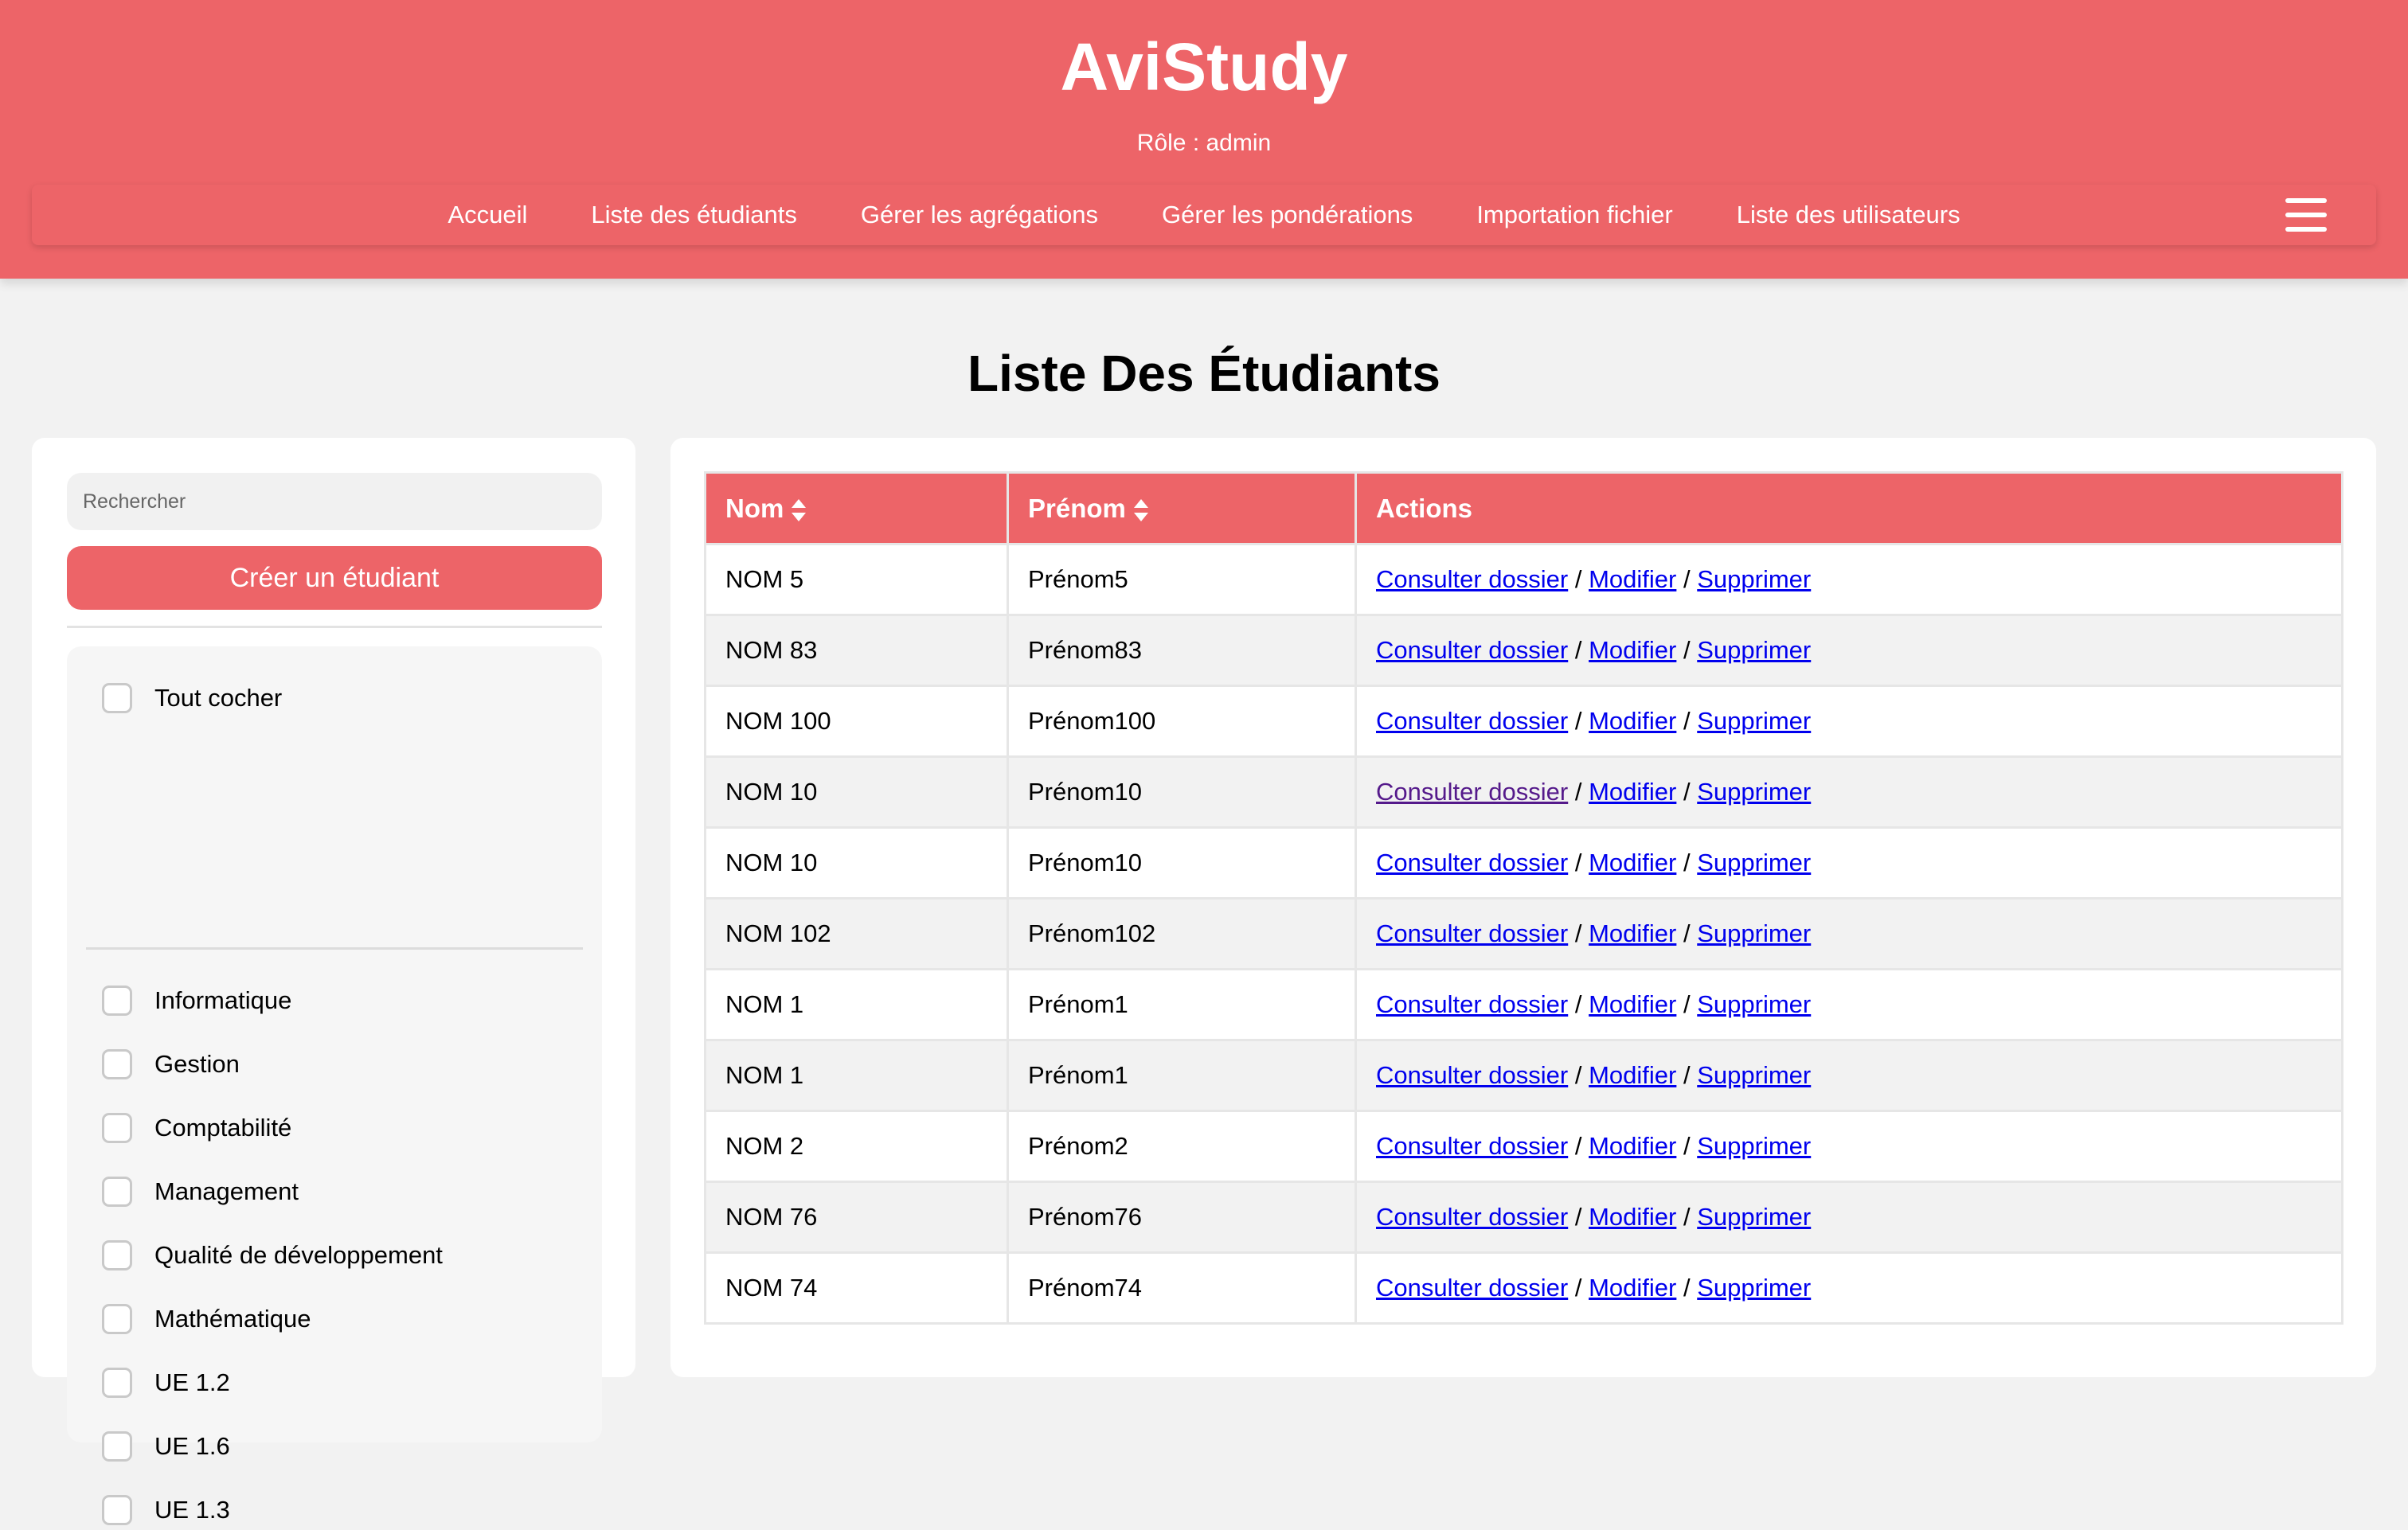  I want to click on cell-nom: NOM 76, so click(856, 1217).